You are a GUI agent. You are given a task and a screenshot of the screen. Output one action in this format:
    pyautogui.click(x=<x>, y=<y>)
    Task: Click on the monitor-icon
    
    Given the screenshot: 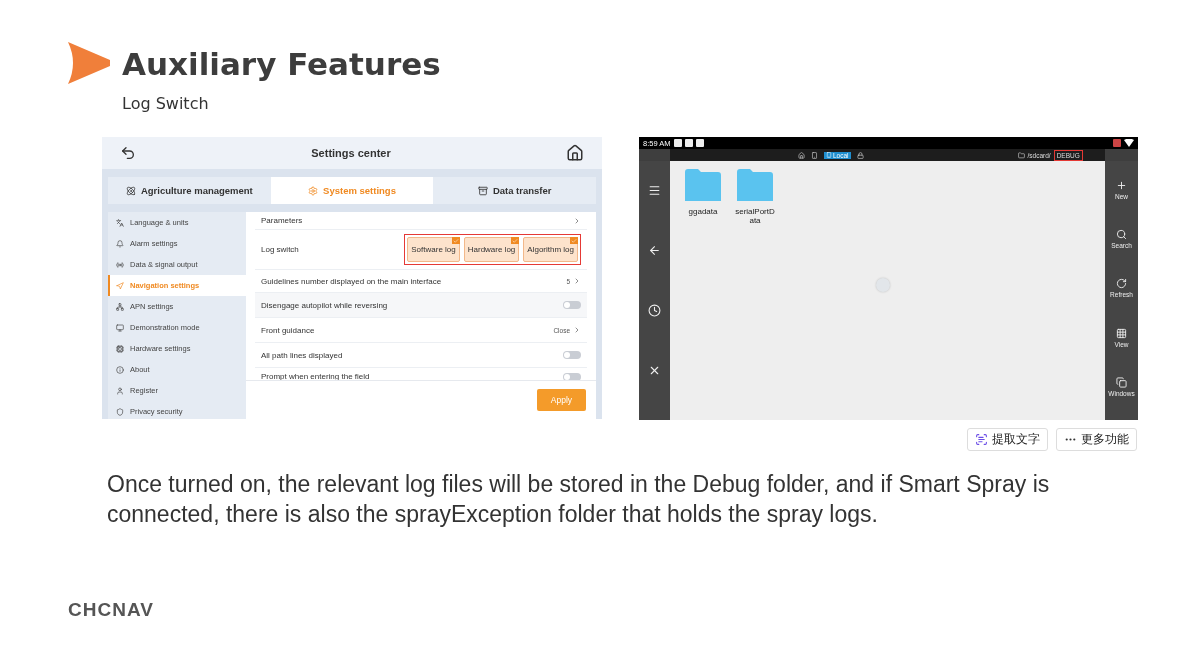 What is the action you would take?
    pyautogui.click(x=120, y=327)
    